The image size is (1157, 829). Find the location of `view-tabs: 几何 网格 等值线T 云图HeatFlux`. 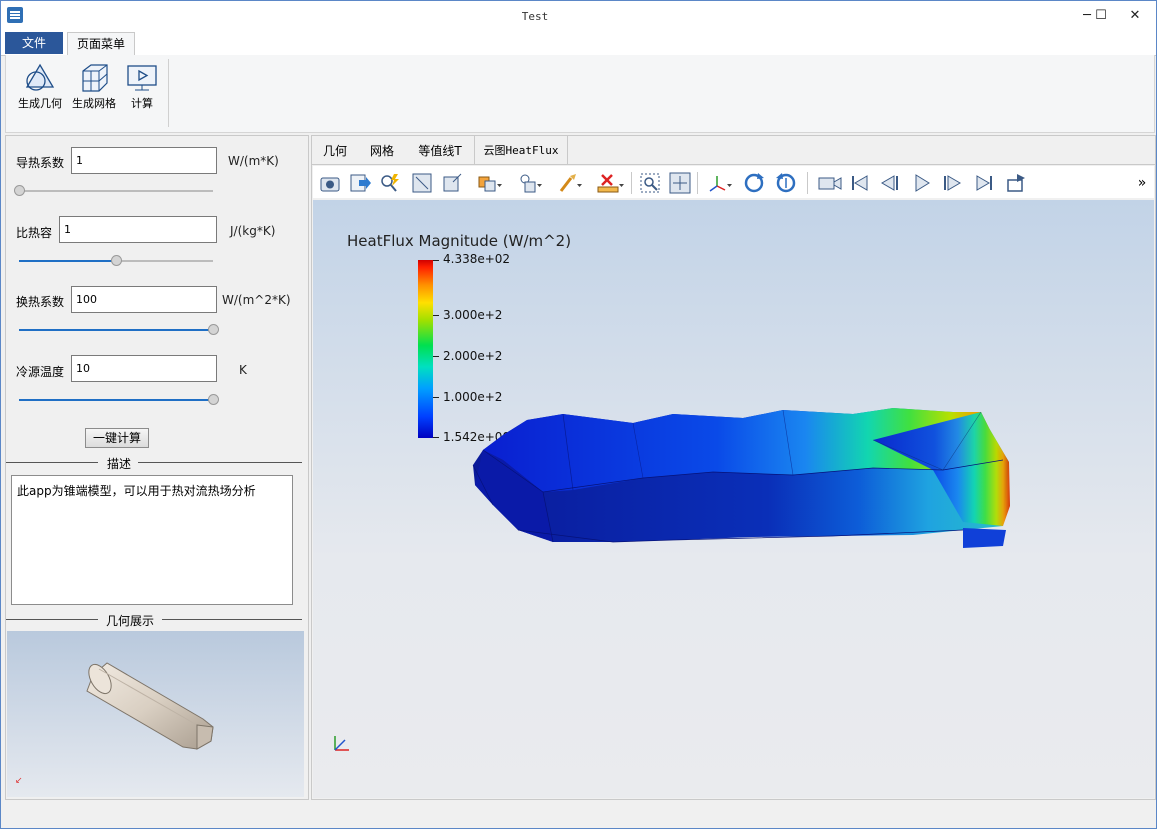

view-tabs: 几何 网格 等值线T 云图HeatFlux is located at coordinates (733, 150).